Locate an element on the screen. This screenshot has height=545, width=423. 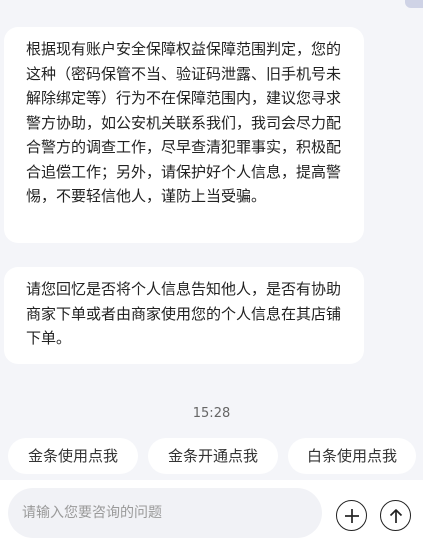
add-button is located at coordinates (351, 515).